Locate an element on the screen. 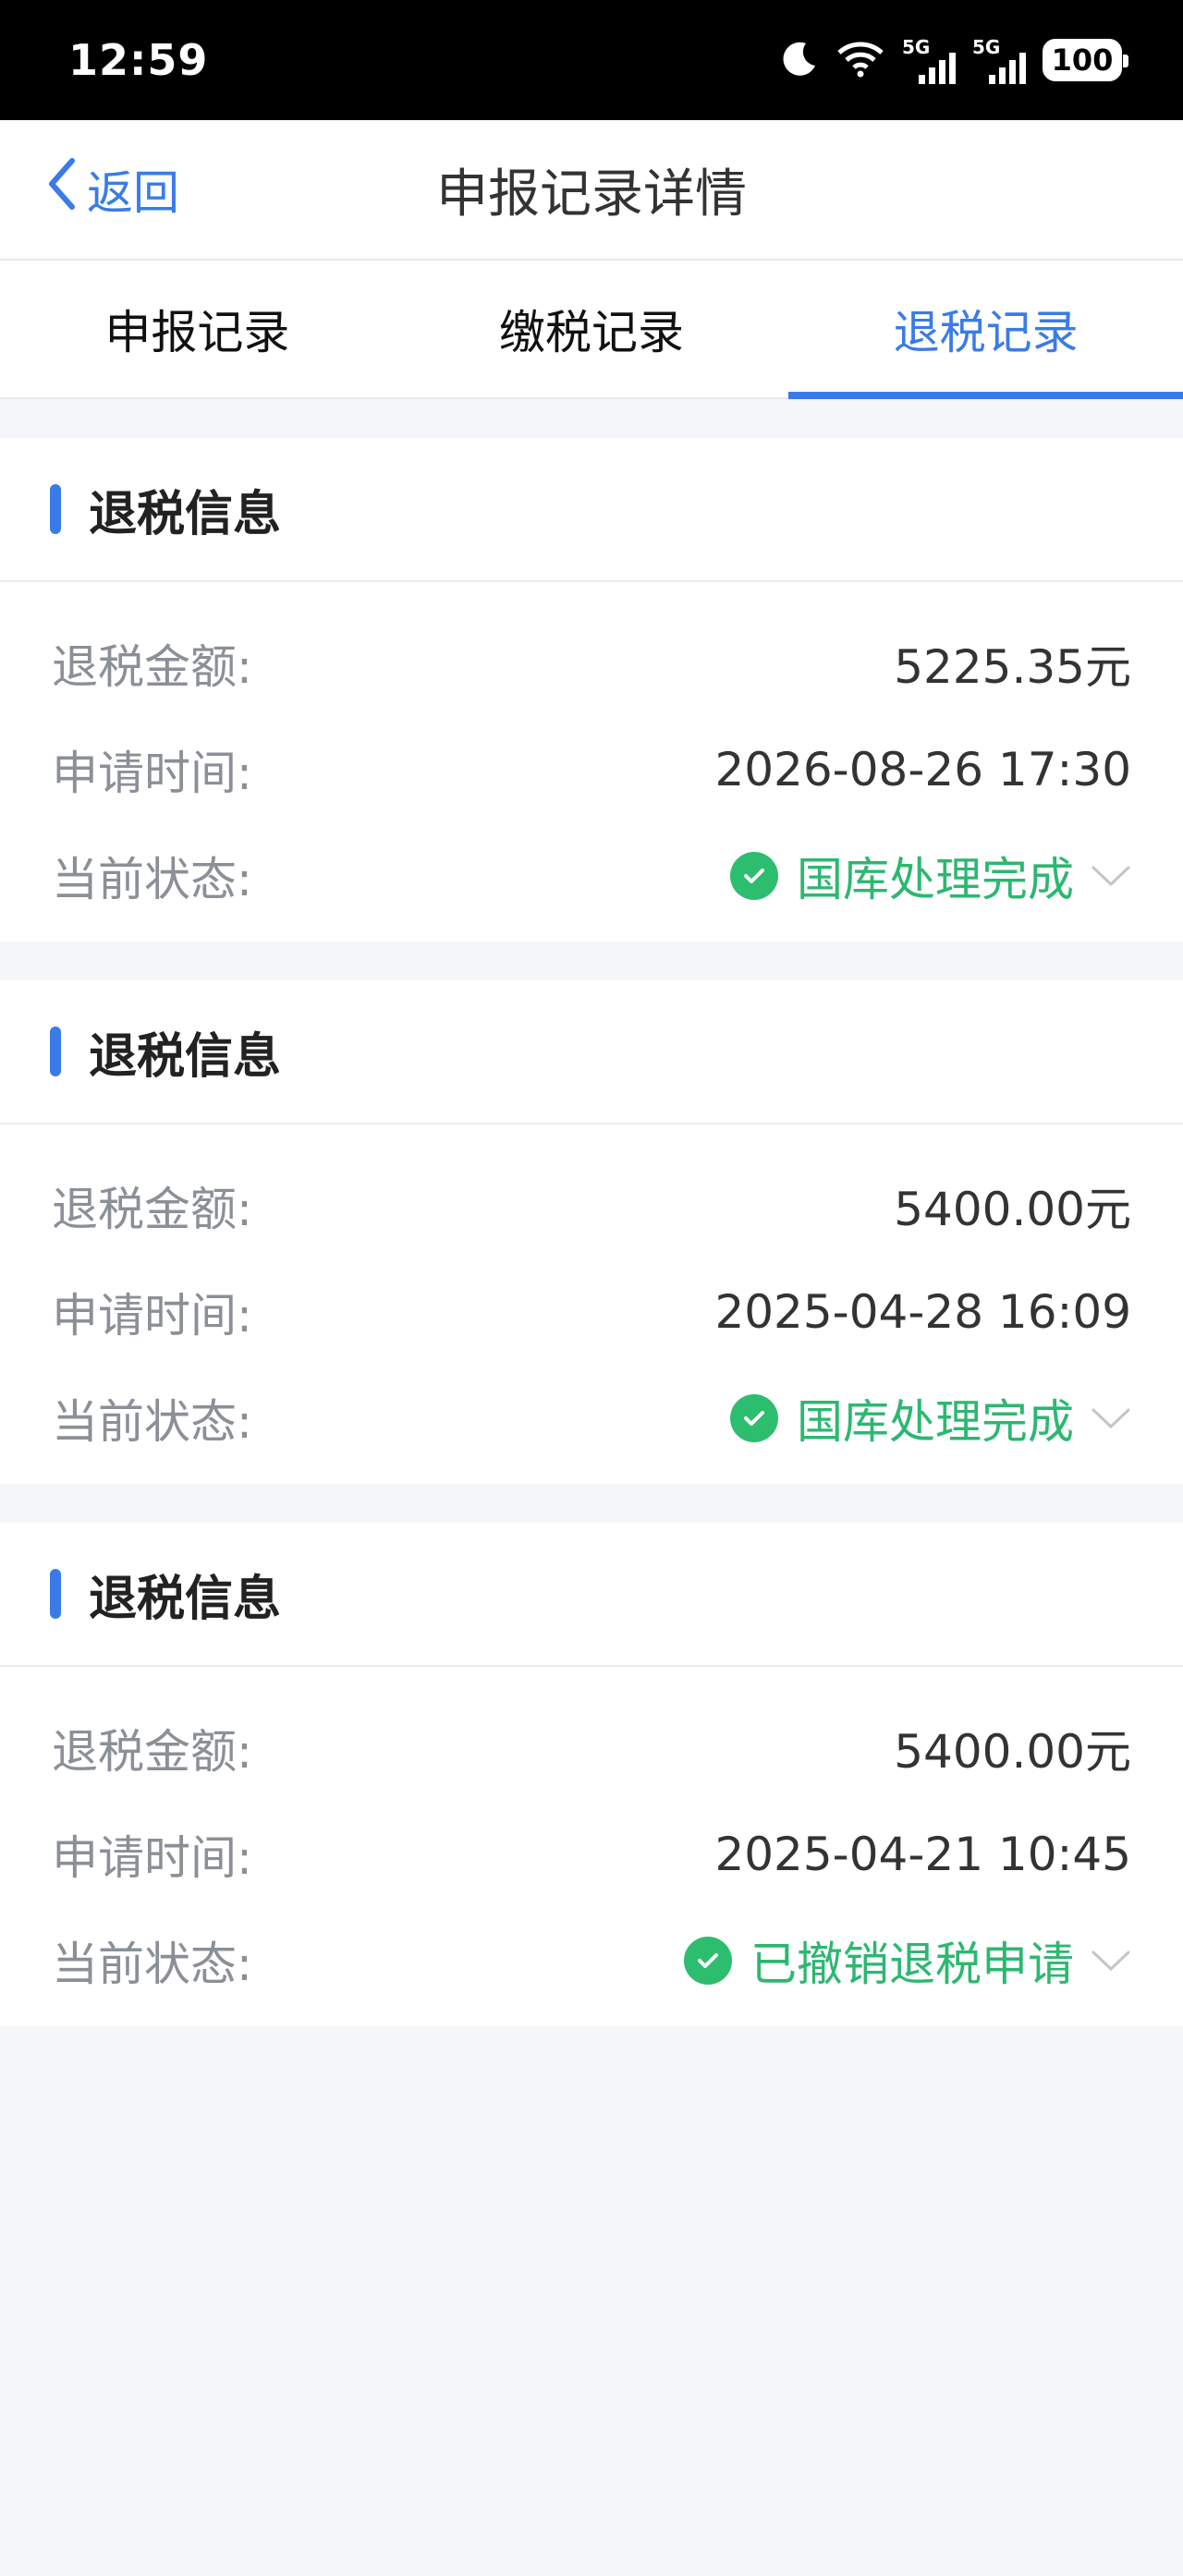  status-time: 12:59 is located at coordinates (138, 60).